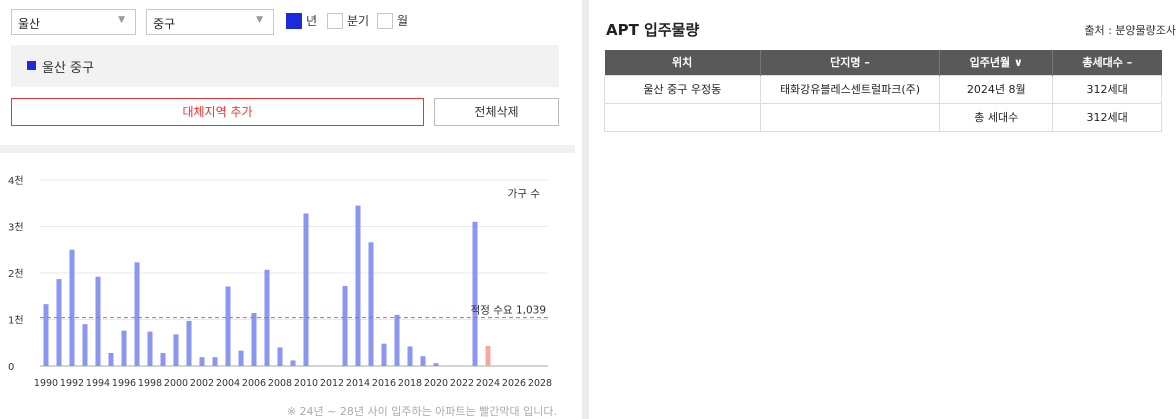  What do you see at coordinates (254, 383) in the screenshot?
I see `x-tick-label: 2006` at bounding box center [254, 383].